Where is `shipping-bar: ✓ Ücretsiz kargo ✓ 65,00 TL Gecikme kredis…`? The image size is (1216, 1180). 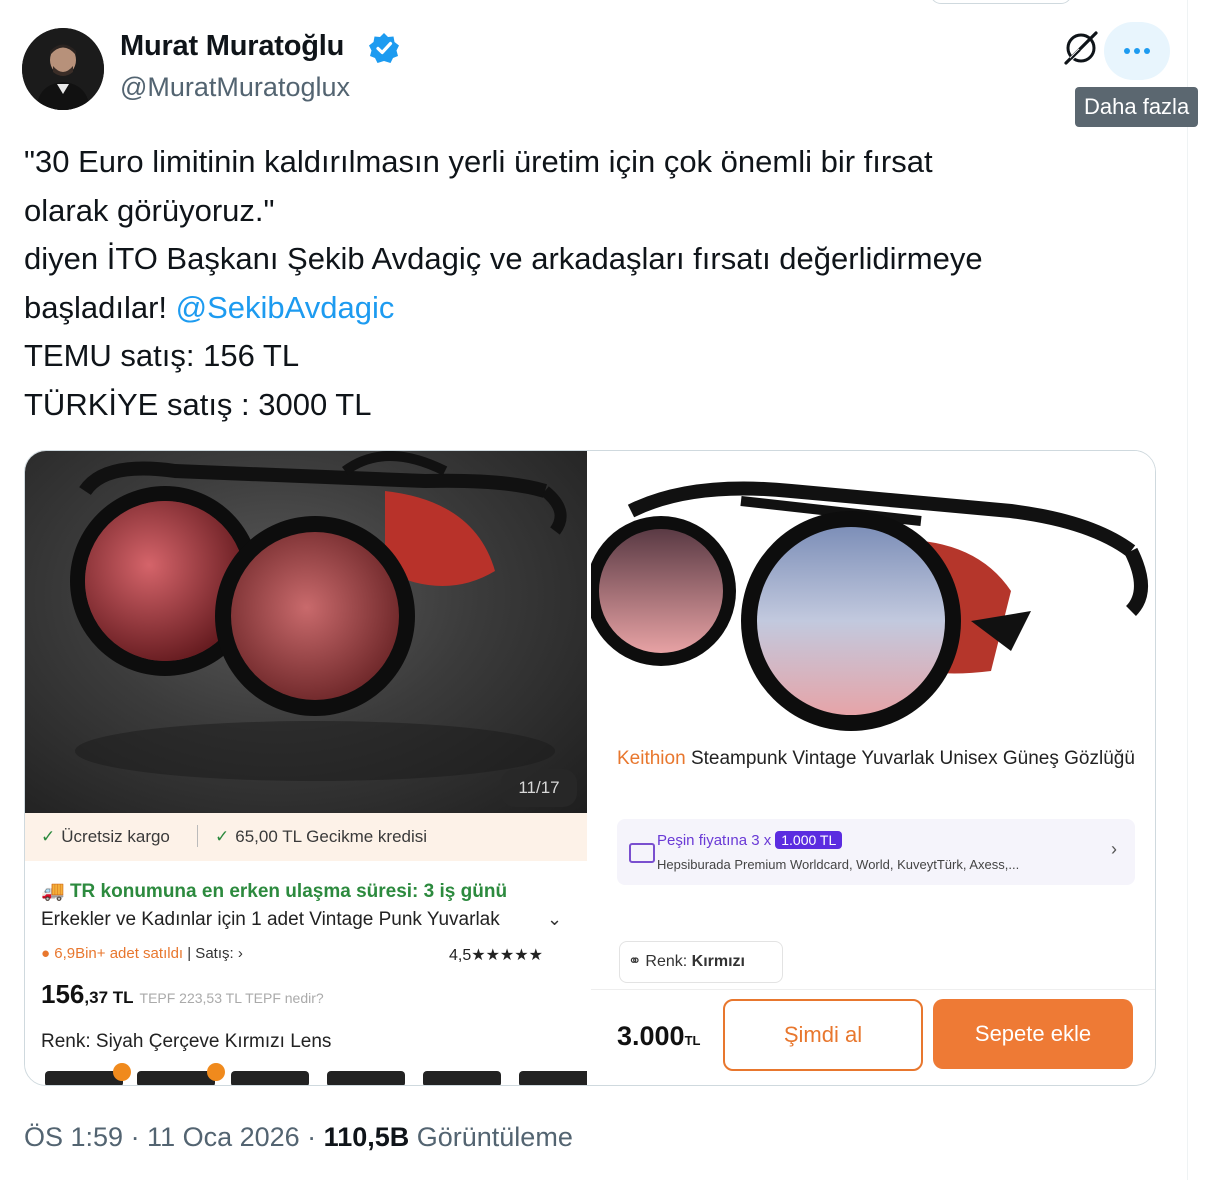 shipping-bar: ✓ Ücretsiz kargo ✓ 65,00 TL Gecikme kredis… is located at coordinates (306, 837).